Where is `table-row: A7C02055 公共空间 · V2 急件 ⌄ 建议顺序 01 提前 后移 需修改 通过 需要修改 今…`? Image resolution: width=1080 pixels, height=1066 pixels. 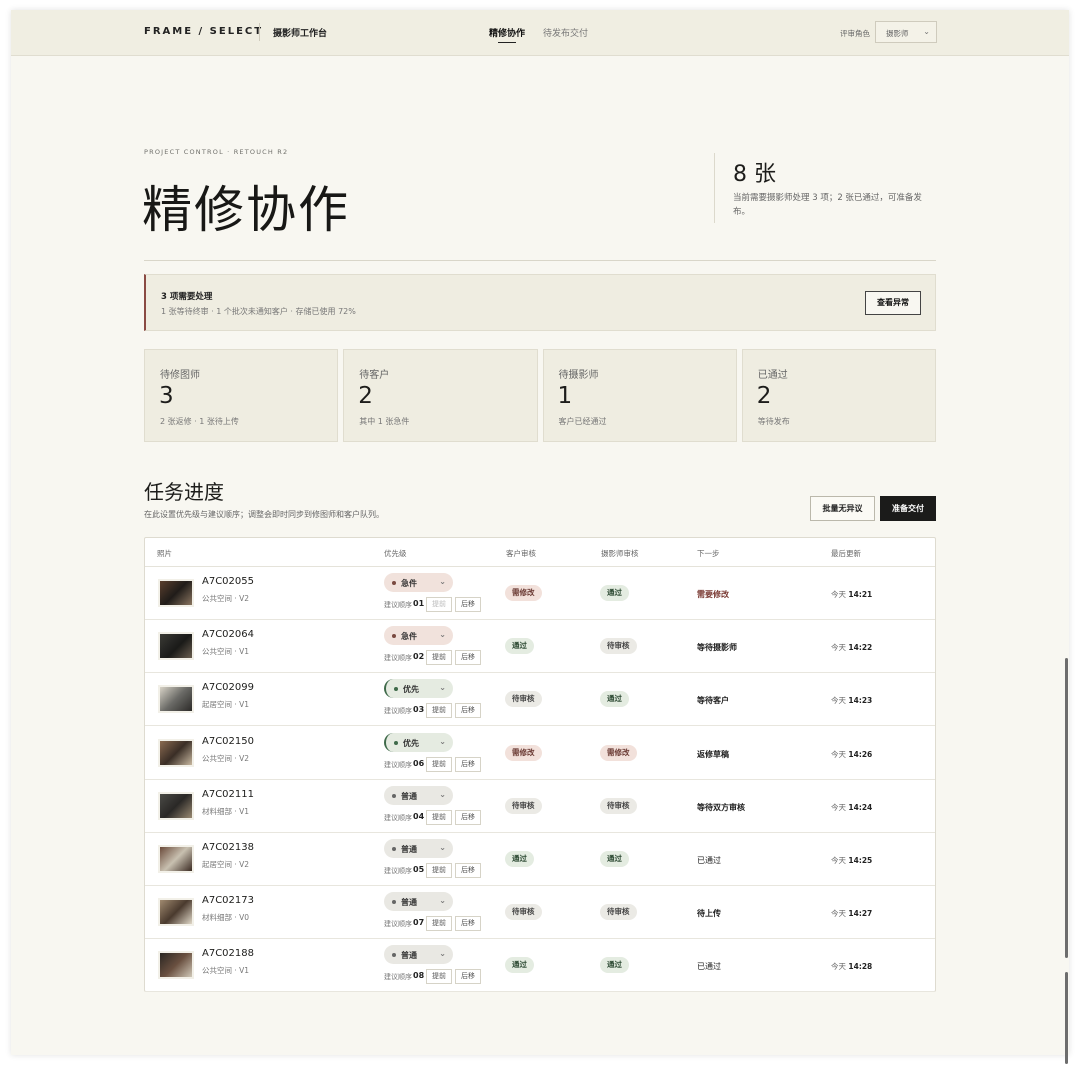
table-row: A7C02055 公共空间 · V2 急件 ⌄ 建议顺序 01 提前 后移 需修改 通过 需要修改 今… is located at coordinates (540, 593).